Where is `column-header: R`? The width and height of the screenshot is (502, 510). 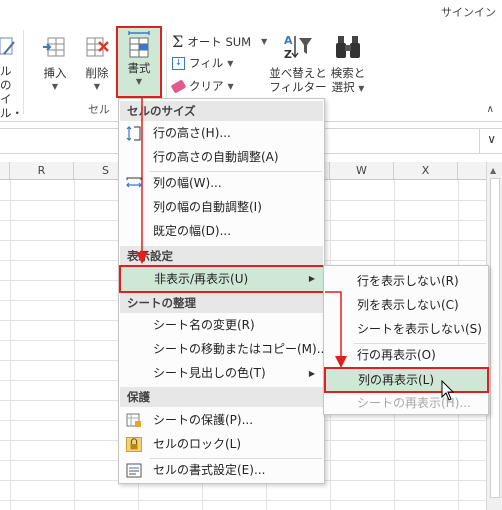 column-header: R is located at coordinates (42, 171).